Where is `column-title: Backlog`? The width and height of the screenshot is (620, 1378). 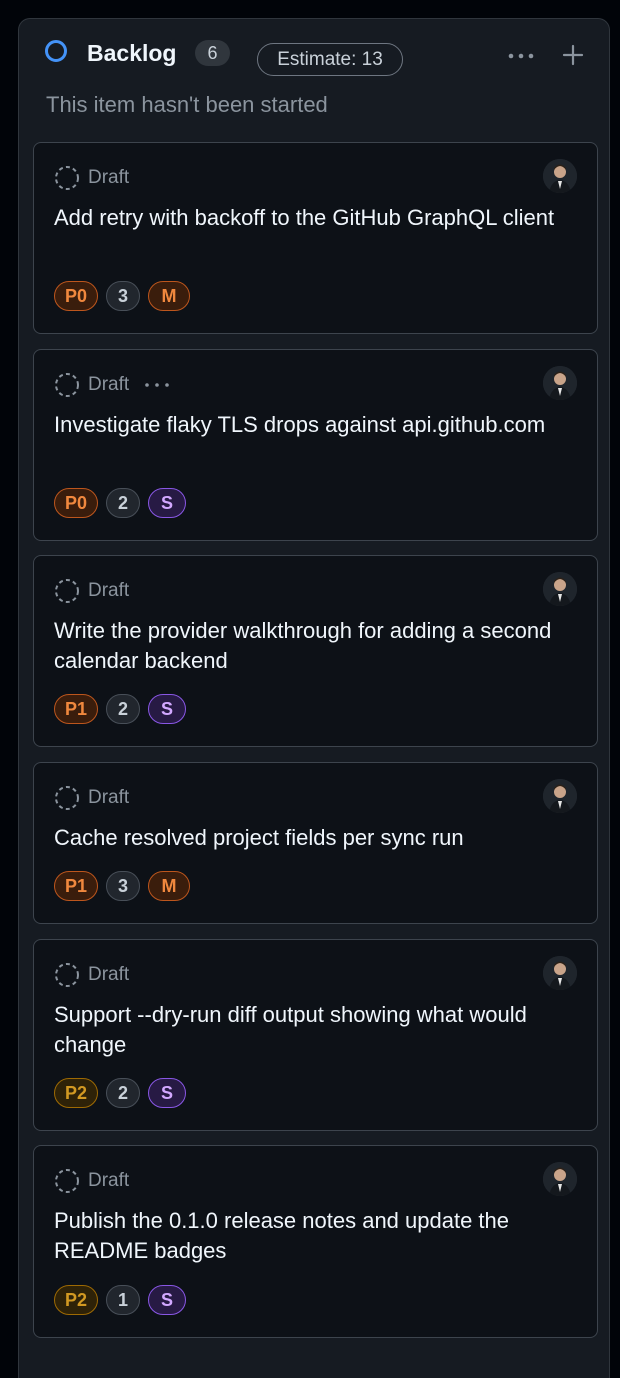 column-title: Backlog is located at coordinates (132, 53).